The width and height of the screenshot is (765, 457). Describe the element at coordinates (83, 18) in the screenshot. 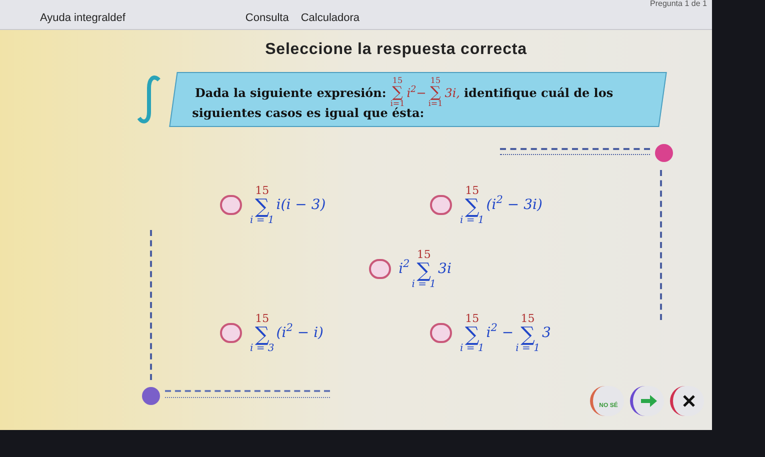

I see `menu-item: Ayuda integraldef` at that location.